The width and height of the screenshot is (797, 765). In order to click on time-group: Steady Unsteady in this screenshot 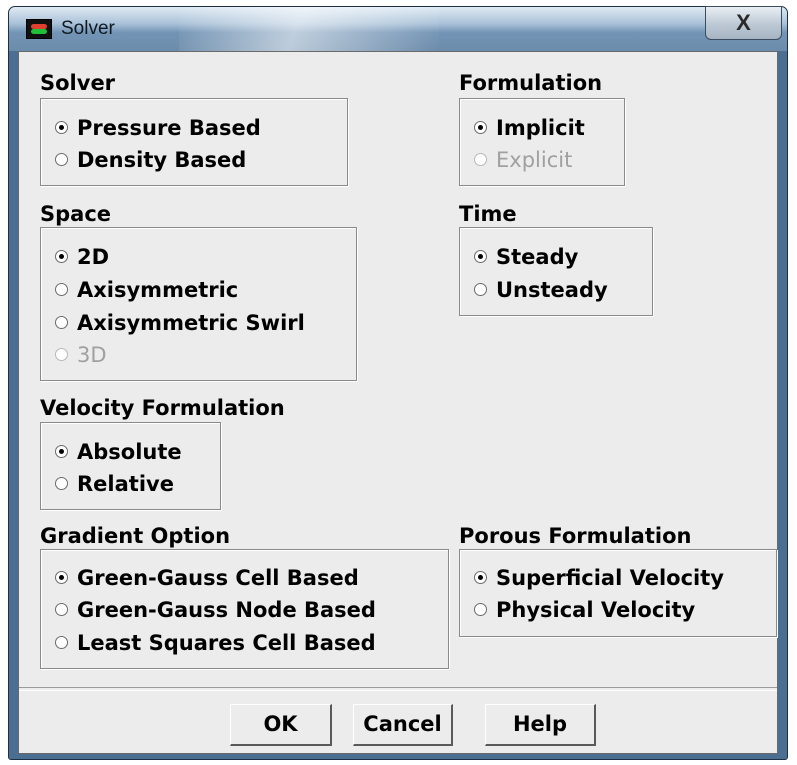, I will do `click(556, 271)`.